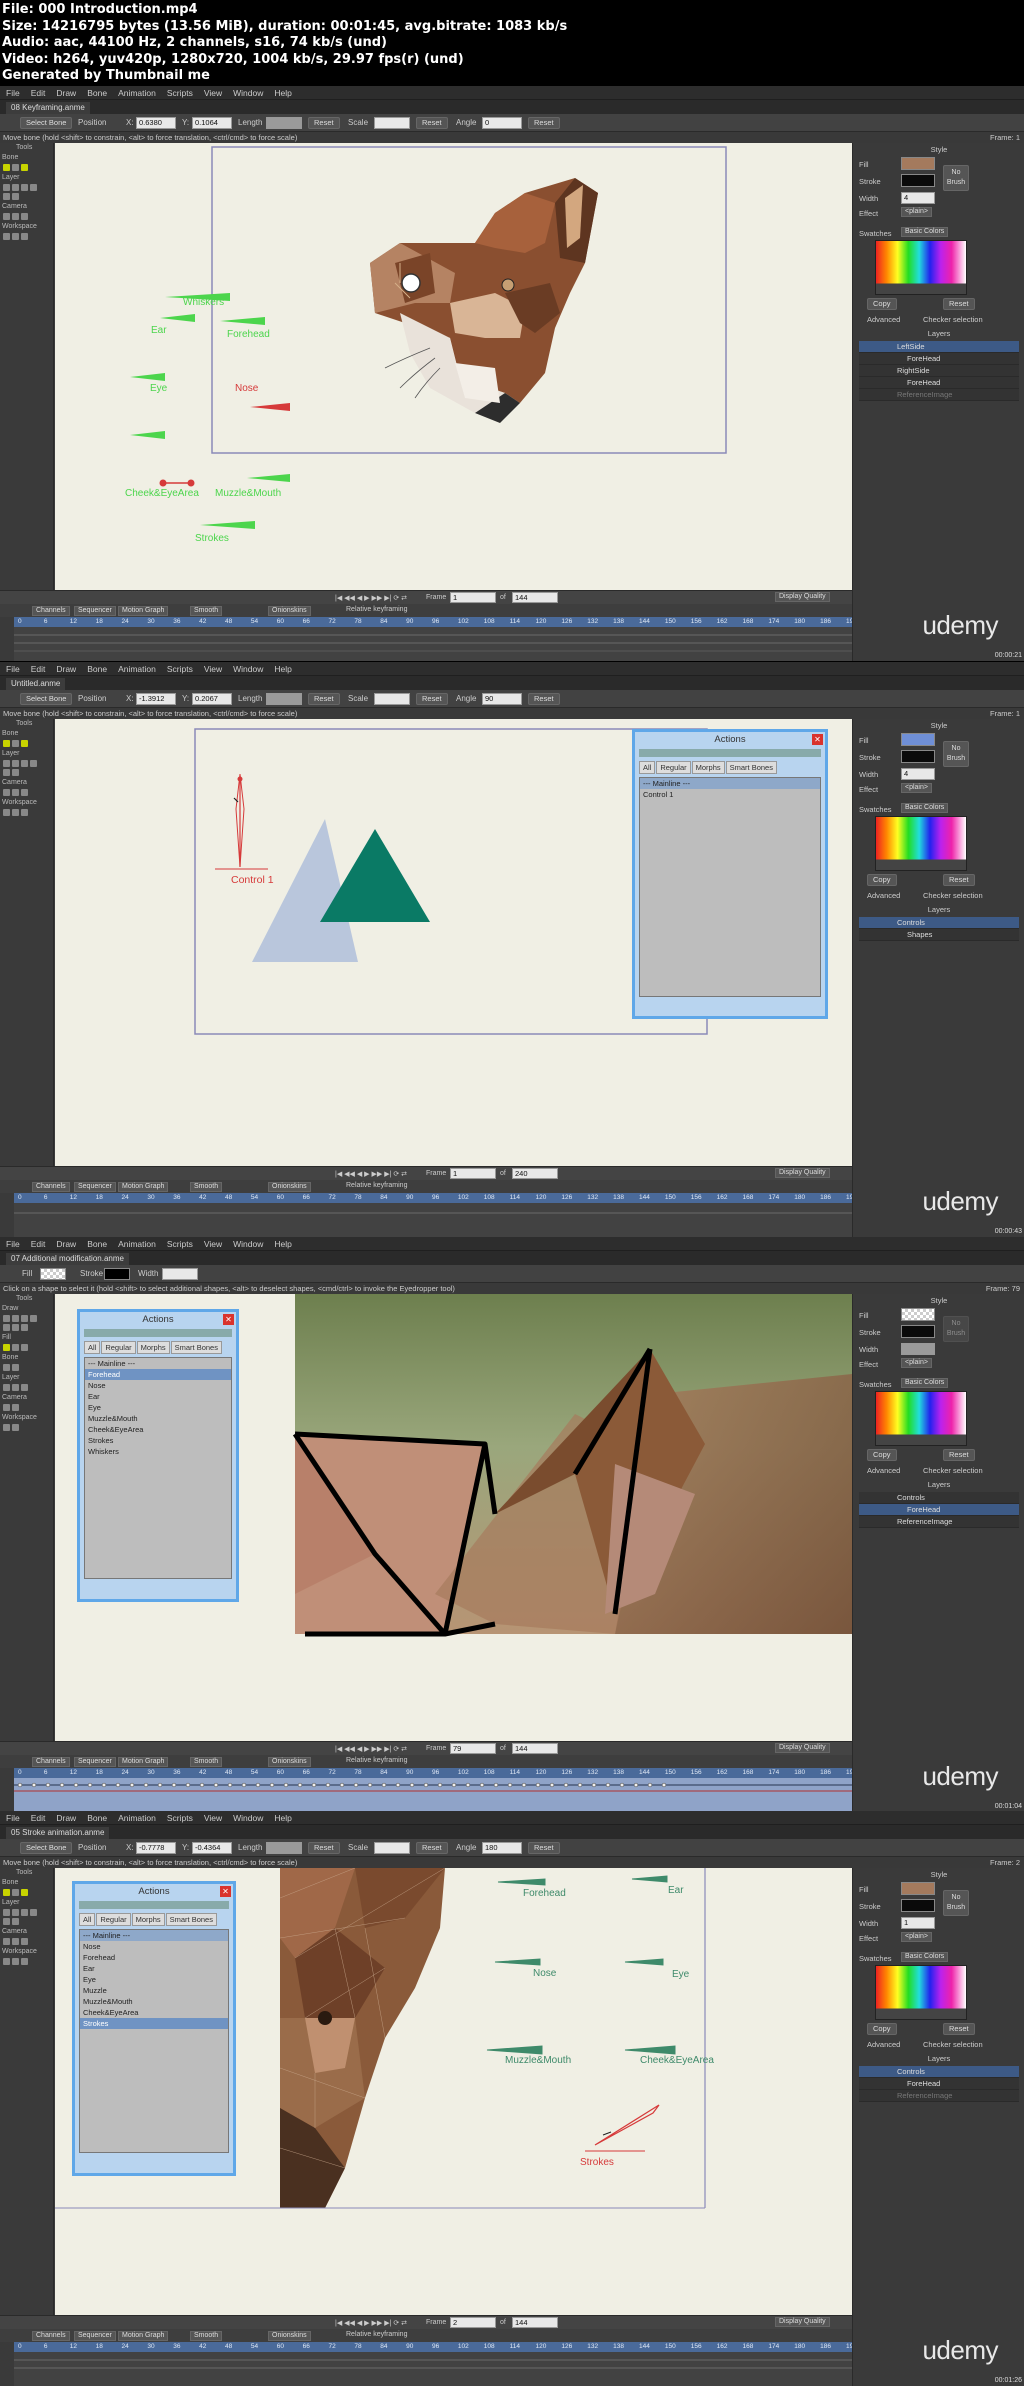  Describe the element at coordinates (24, 1327) in the screenshot. I see `arrow-tool-icon` at that location.